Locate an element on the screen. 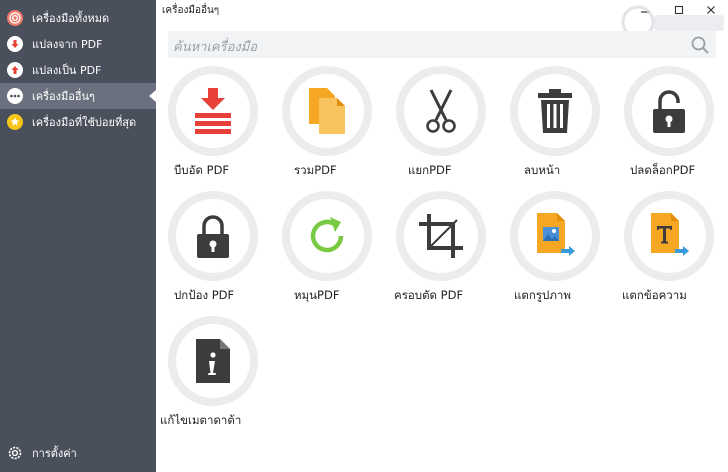  settings-label: การตั้งค่า is located at coordinates (54, 453).